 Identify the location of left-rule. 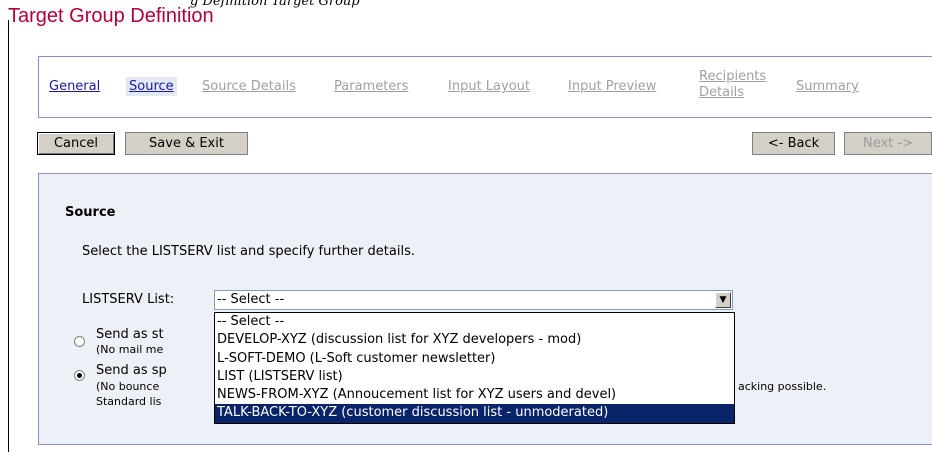
(8, 236).